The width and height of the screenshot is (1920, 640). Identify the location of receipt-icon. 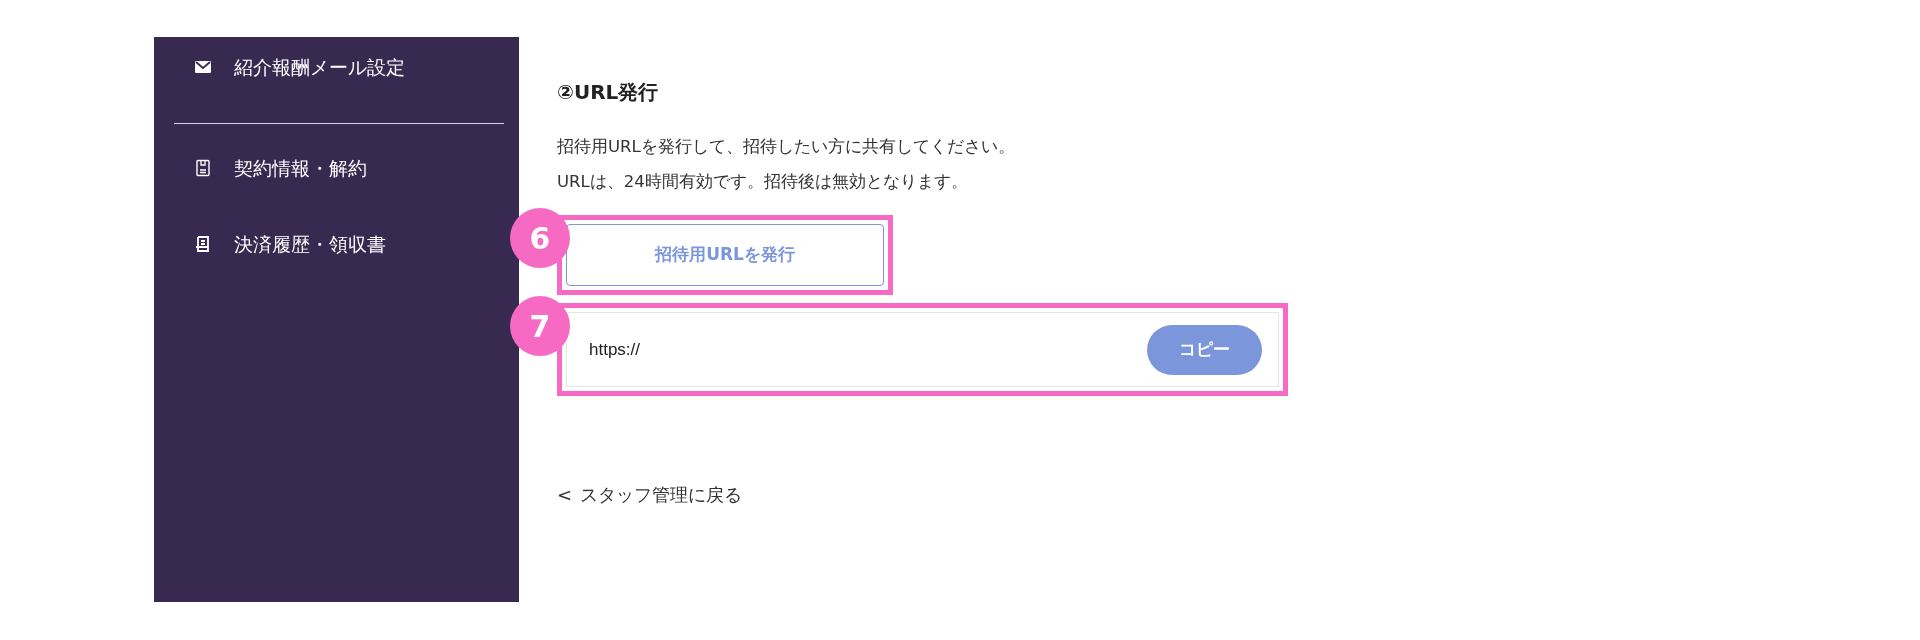
(203, 244).